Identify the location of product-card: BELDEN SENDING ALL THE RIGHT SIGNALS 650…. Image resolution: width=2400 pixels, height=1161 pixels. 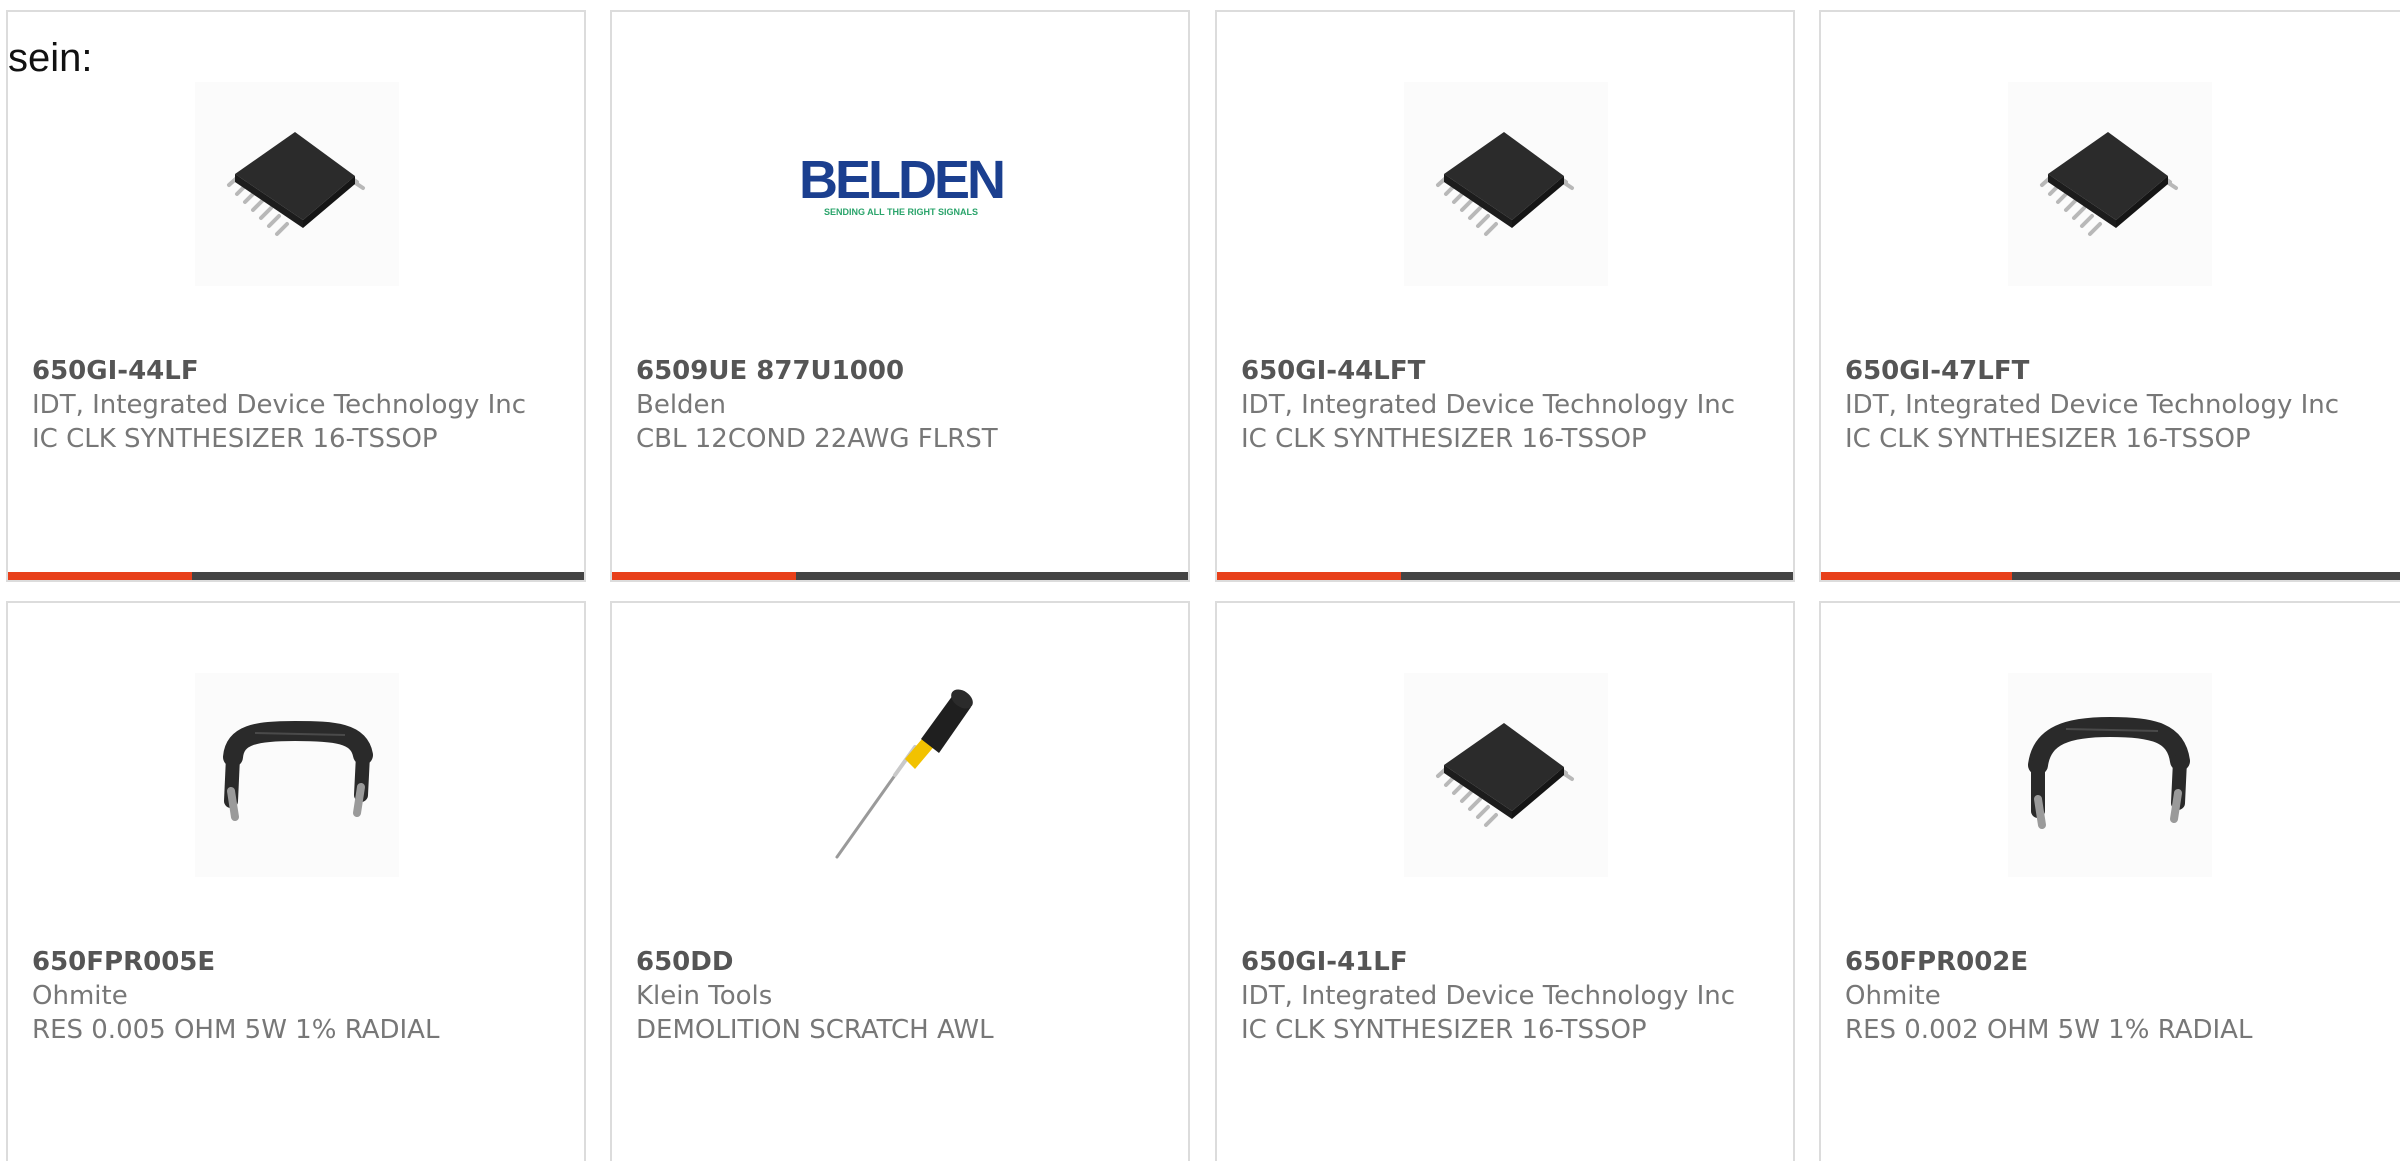
(900, 296).